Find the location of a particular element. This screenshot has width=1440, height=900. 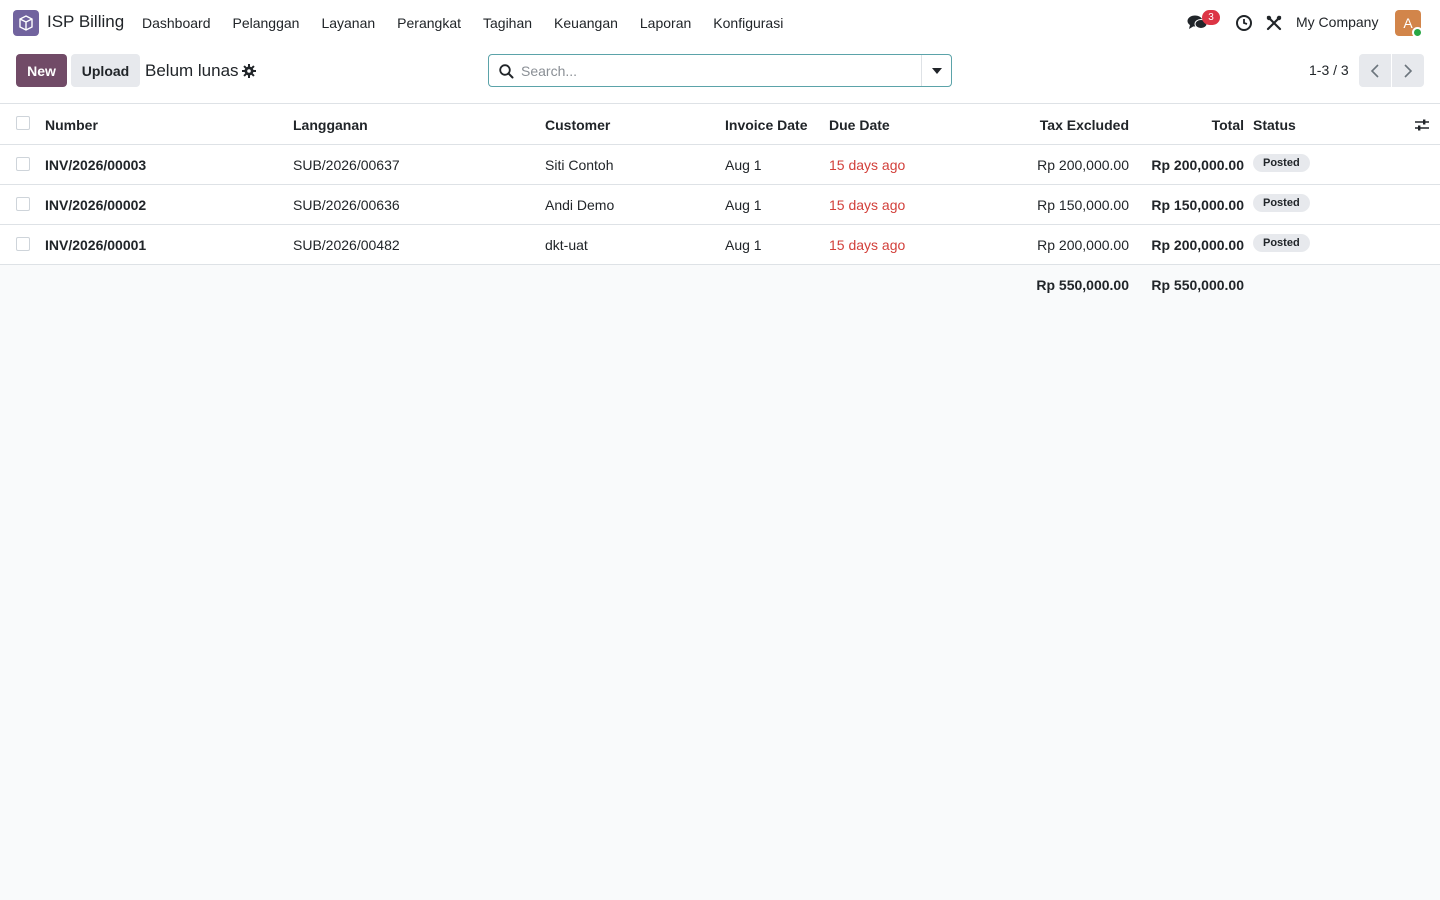

table-footer-totals: Rp 550,000.00 Rp 550,000.00 is located at coordinates (720, 285).